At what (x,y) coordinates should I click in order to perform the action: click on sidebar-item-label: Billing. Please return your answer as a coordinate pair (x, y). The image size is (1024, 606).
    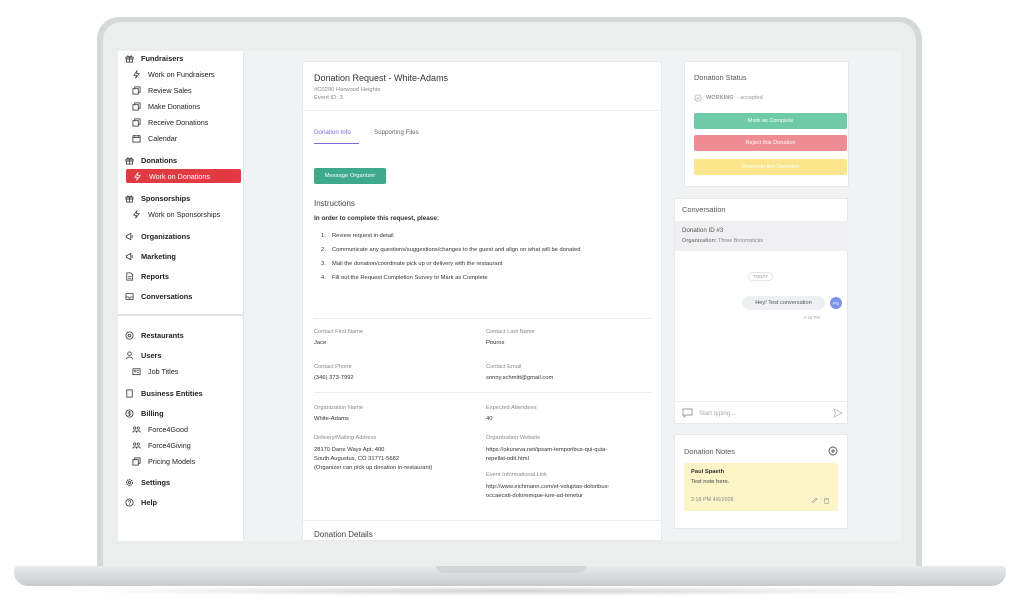
    Looking at the image, I should click on (152, 413).